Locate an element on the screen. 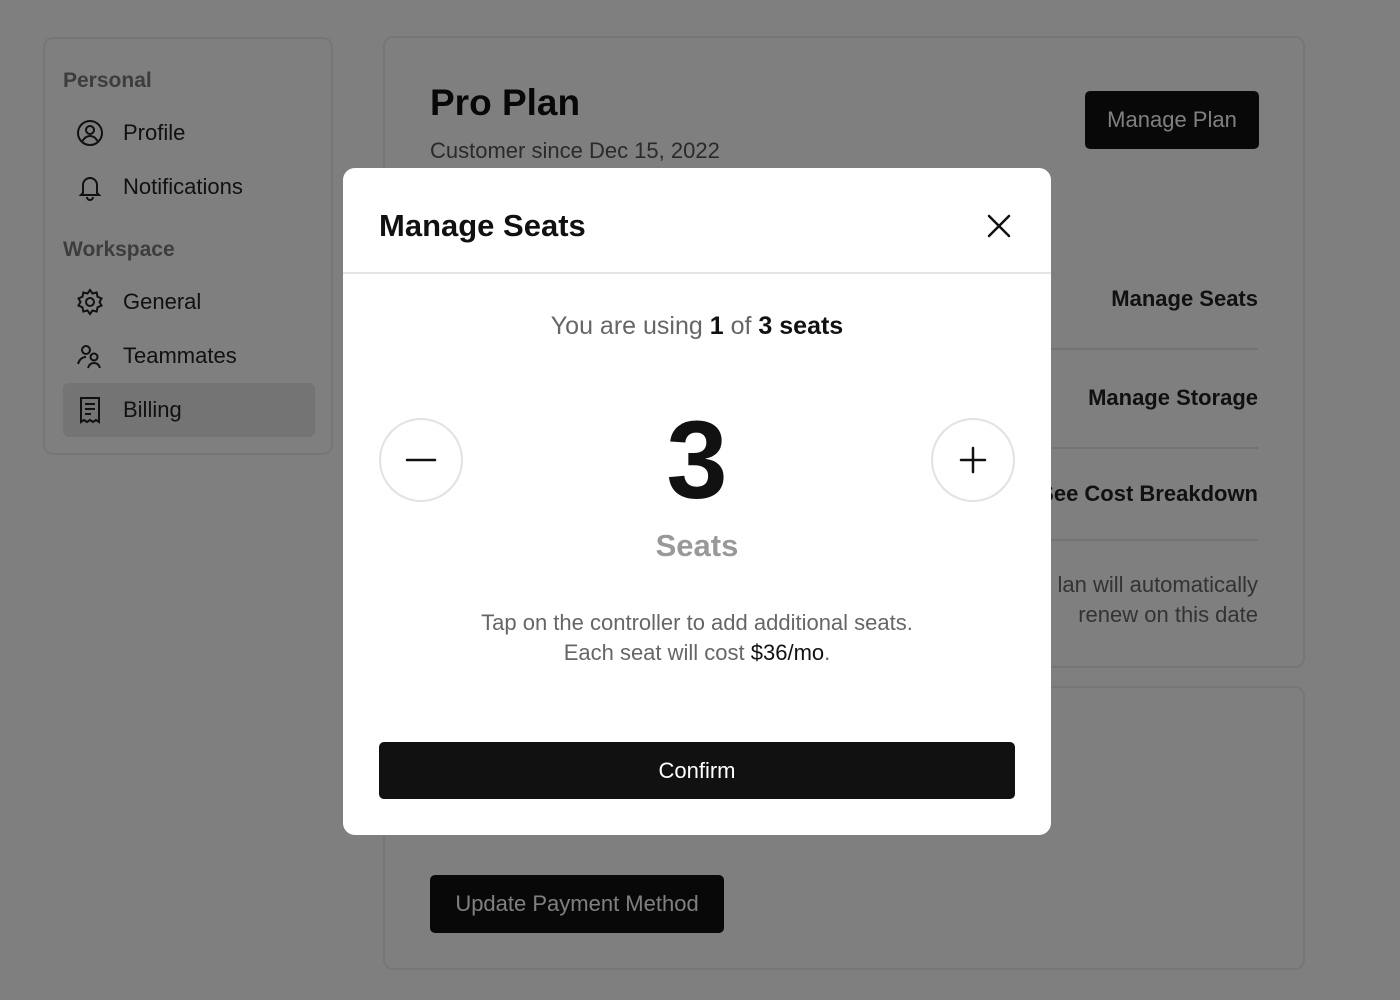 This screenshot has height=1000, width=1400. close-icon is located at coordinates (999, 226).